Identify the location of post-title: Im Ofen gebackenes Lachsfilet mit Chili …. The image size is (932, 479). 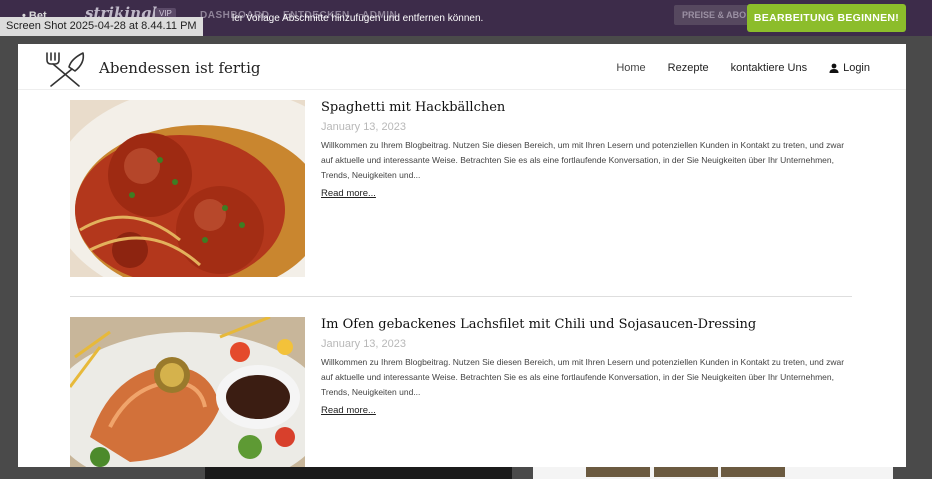
(586, 324).